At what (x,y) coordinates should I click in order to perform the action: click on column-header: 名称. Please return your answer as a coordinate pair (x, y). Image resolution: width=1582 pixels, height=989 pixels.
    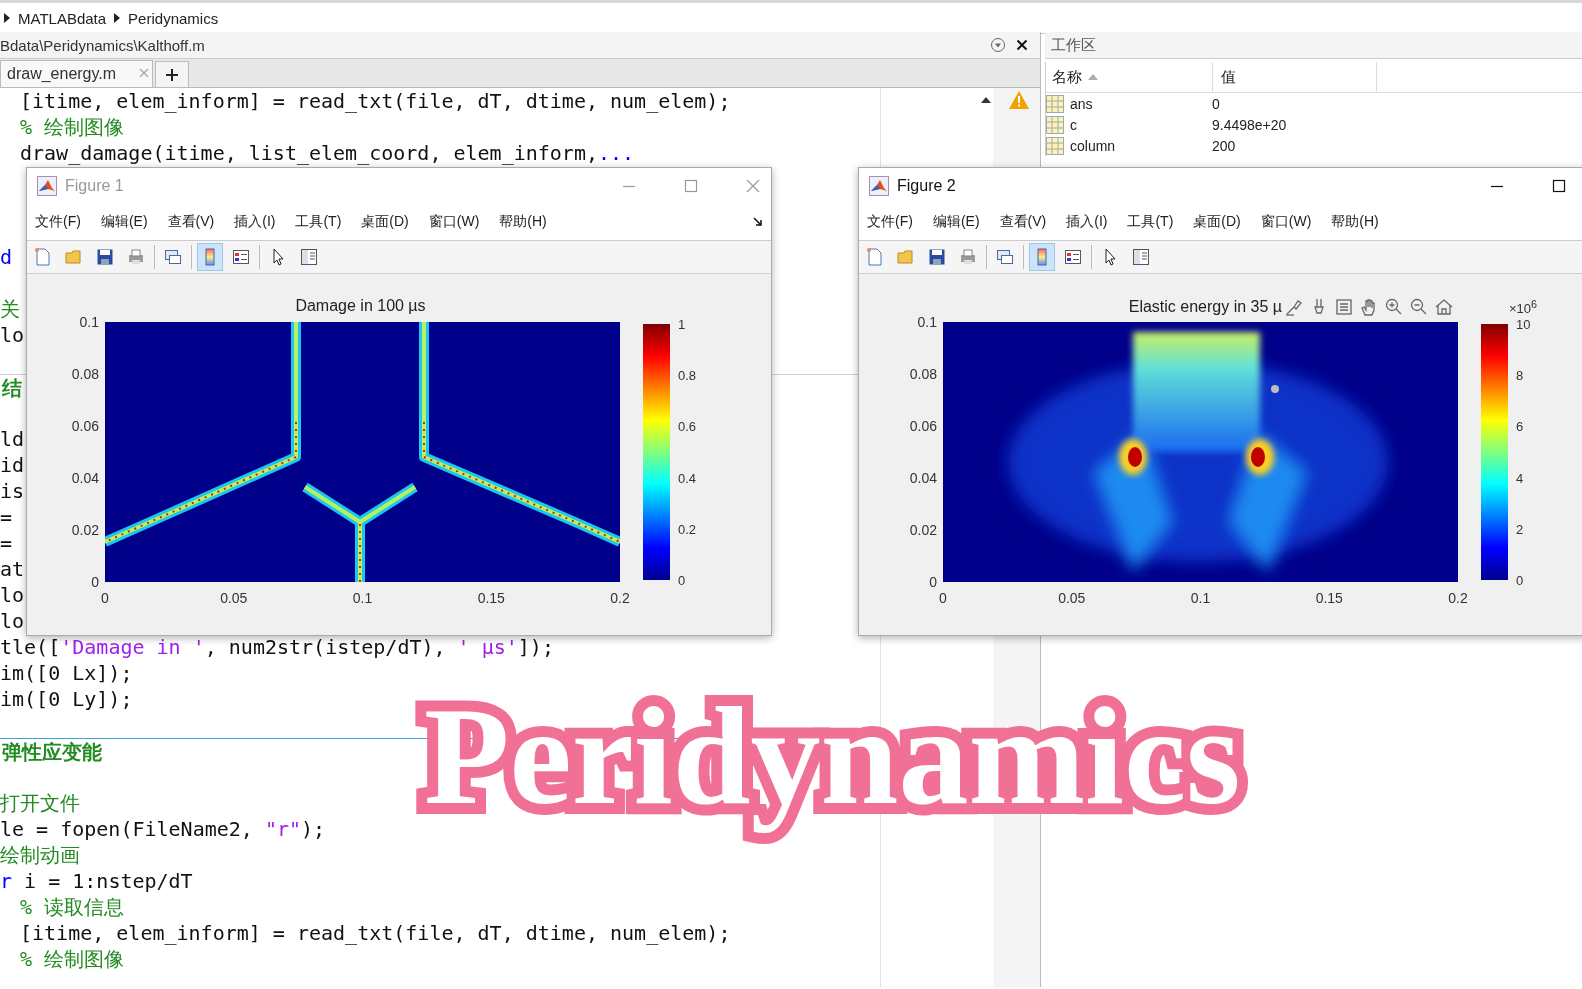
    Looking at the image, I should click on (1067, 77).